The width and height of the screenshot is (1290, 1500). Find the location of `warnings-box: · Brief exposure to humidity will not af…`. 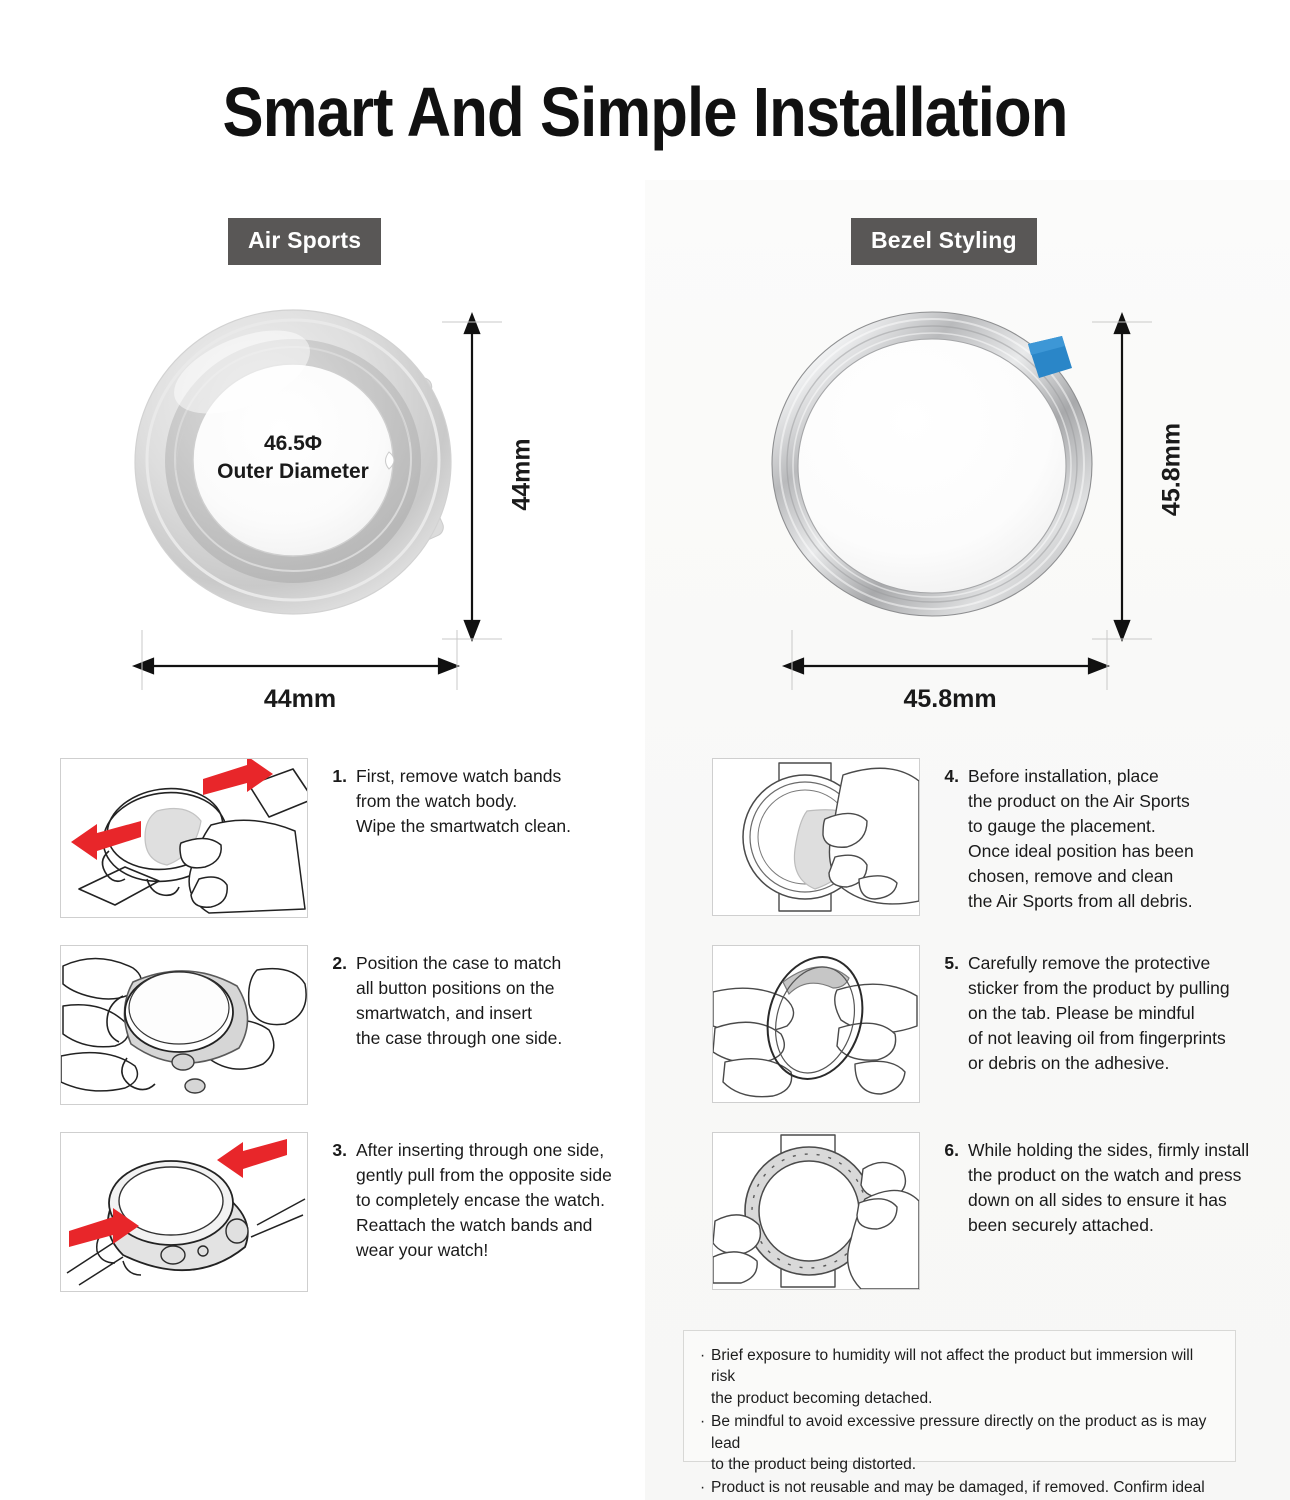

warnings-box: · Brief exposure to humidity will not af… is located at coordinates (959, 1413).